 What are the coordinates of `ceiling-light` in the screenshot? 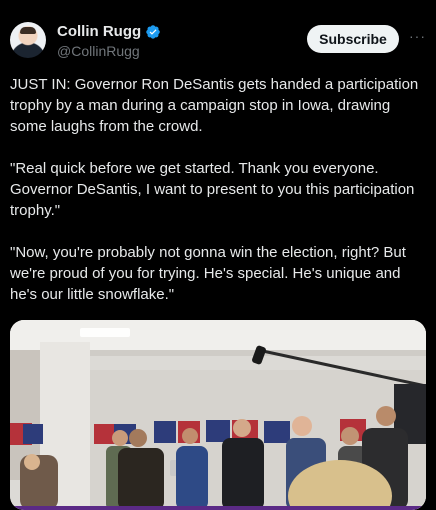 It's located at (105, 332).